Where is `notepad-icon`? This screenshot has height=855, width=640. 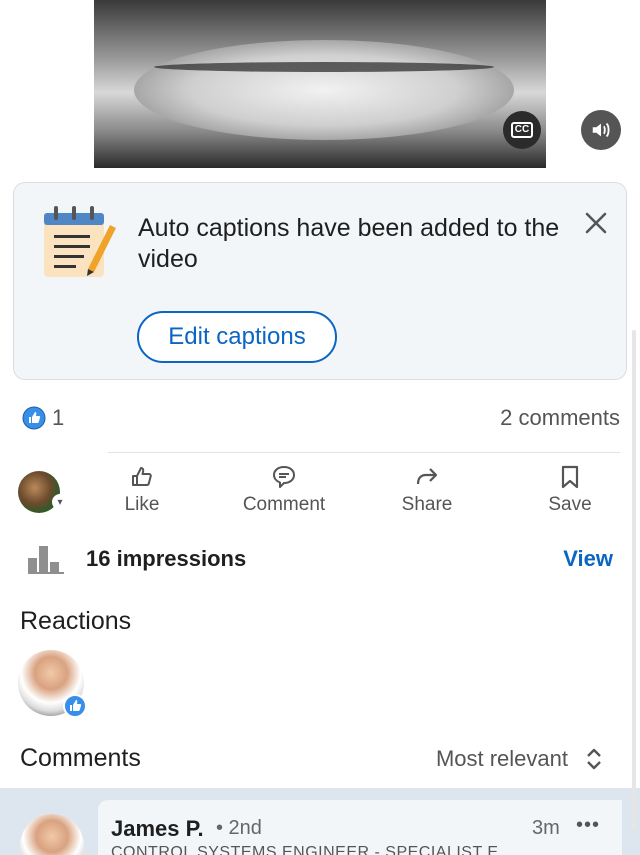 notepad-icon is located at coordinates (80, 241).